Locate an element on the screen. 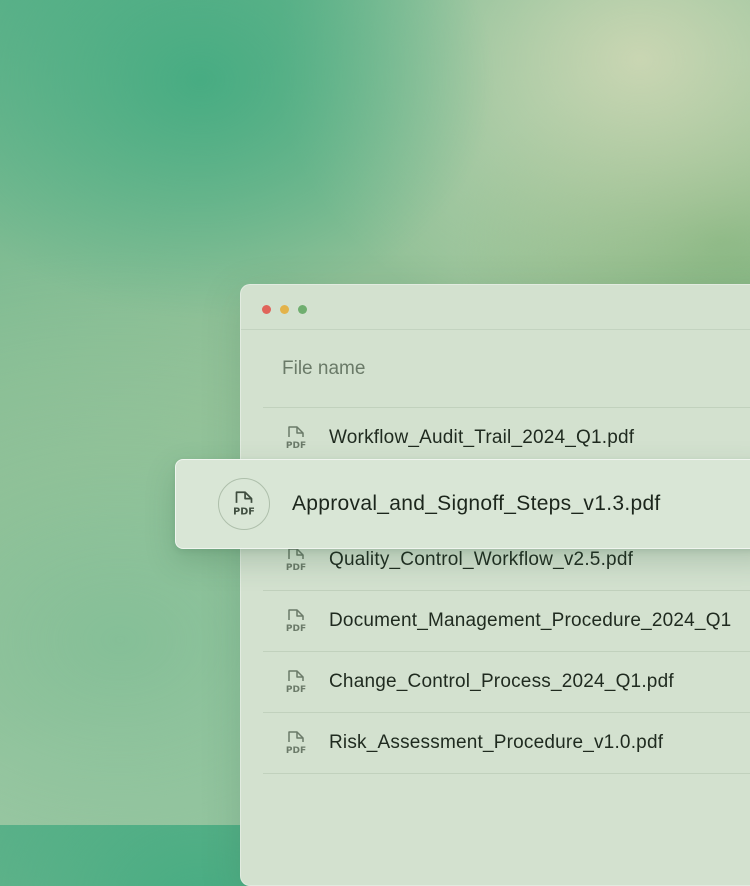  file-name: Risk_Assessment_Procedure_v1.0.pdf is located at coordinates (496, 742).